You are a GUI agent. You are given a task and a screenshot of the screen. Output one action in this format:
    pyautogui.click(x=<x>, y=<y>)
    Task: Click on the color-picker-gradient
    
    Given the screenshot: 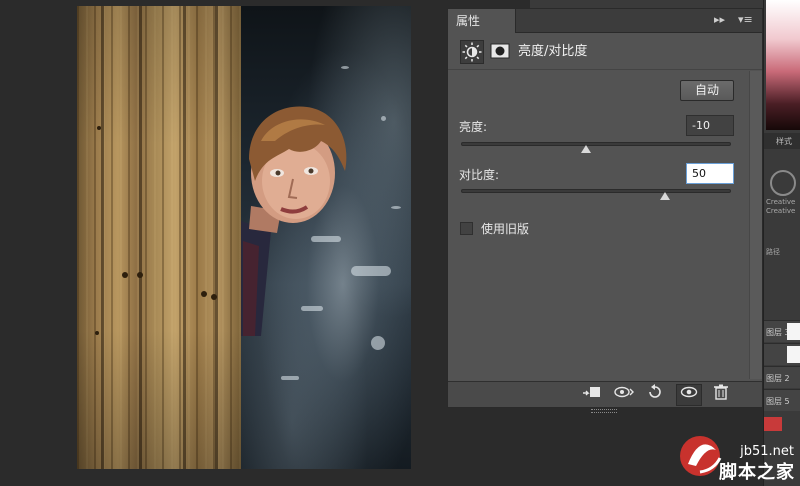 What is the action you would take?
    pyautogui.click(x=783, y=65)
    